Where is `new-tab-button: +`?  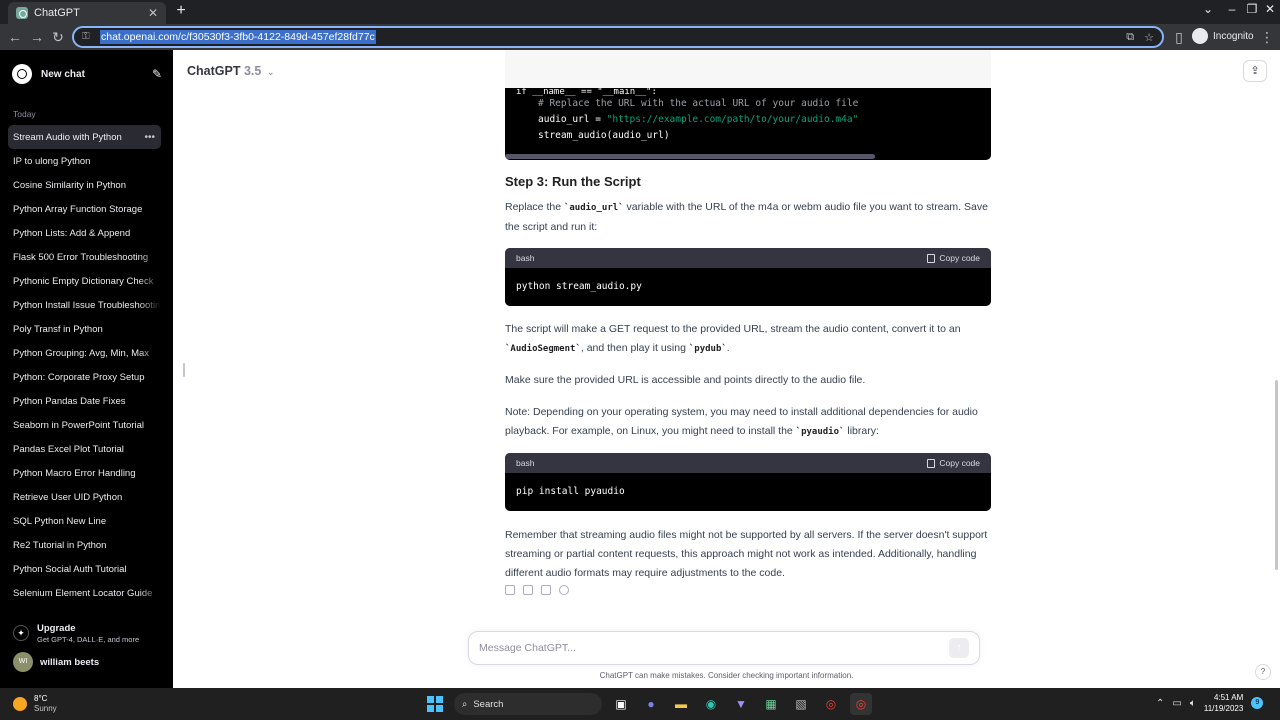
new-tab-button: + is located at coordinates (181, 11).